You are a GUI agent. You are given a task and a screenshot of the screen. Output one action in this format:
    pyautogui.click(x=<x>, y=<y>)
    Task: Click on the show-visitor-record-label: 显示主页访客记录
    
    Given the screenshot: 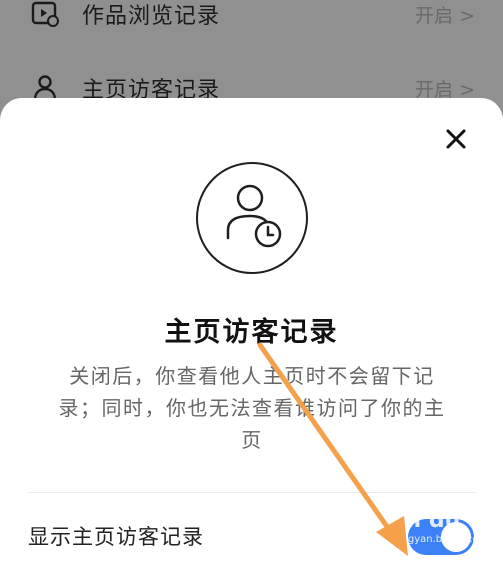 What is the action you would take?
    pyautogui.click(x=116, y=537)
    